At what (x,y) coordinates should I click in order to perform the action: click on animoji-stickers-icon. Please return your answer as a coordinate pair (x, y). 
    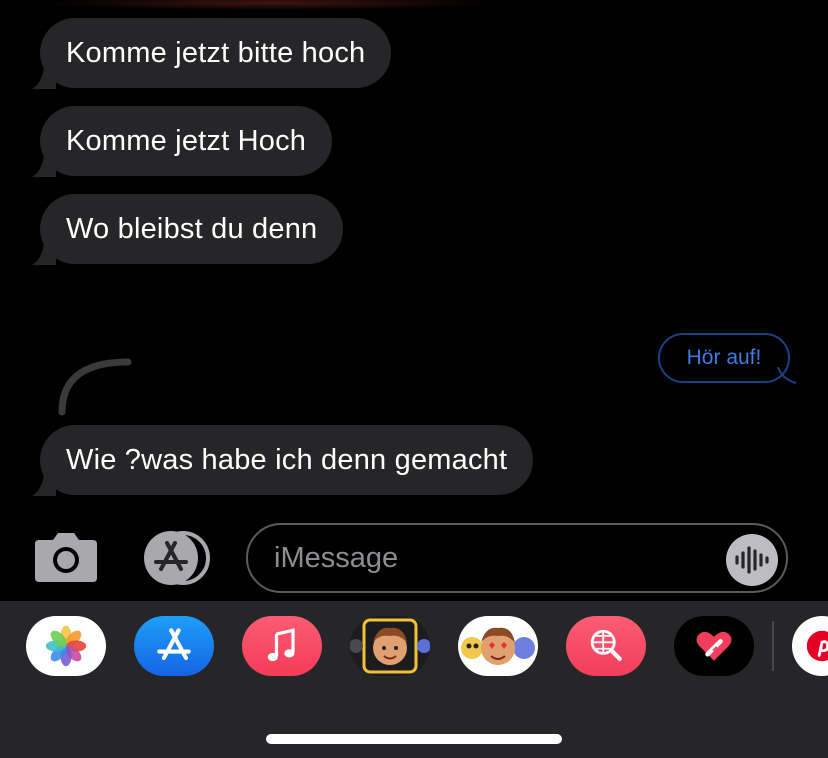
    Looking at the image, I should click on (498, 646).